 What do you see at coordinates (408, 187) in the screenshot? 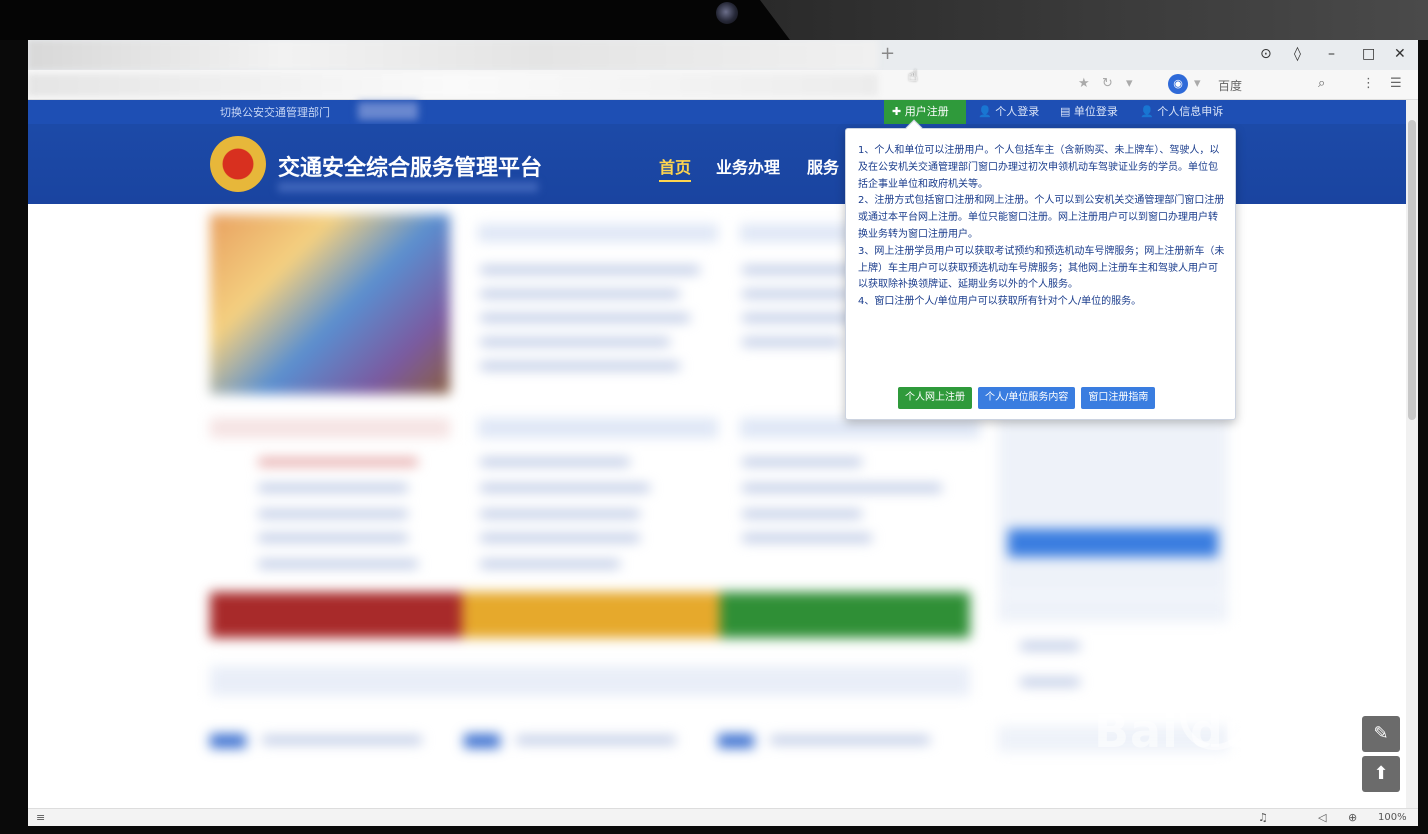
I see `site-subtitle-blurred` at bounding box center [408, 187].